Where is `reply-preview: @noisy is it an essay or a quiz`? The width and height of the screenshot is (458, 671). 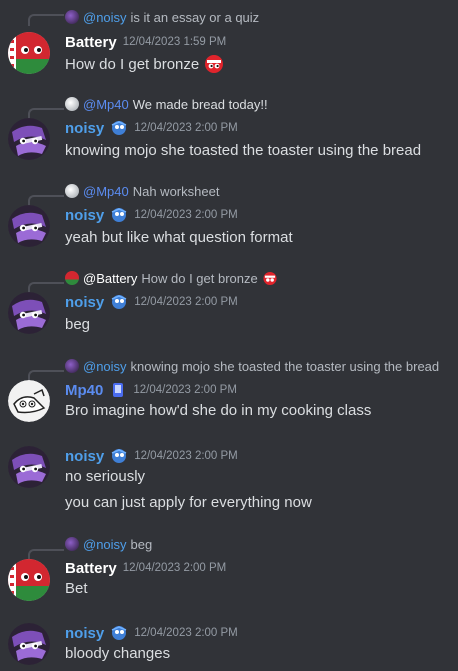 reply-preview: @noisy is it an essay or a quiz is located at coordinates (162, 17).